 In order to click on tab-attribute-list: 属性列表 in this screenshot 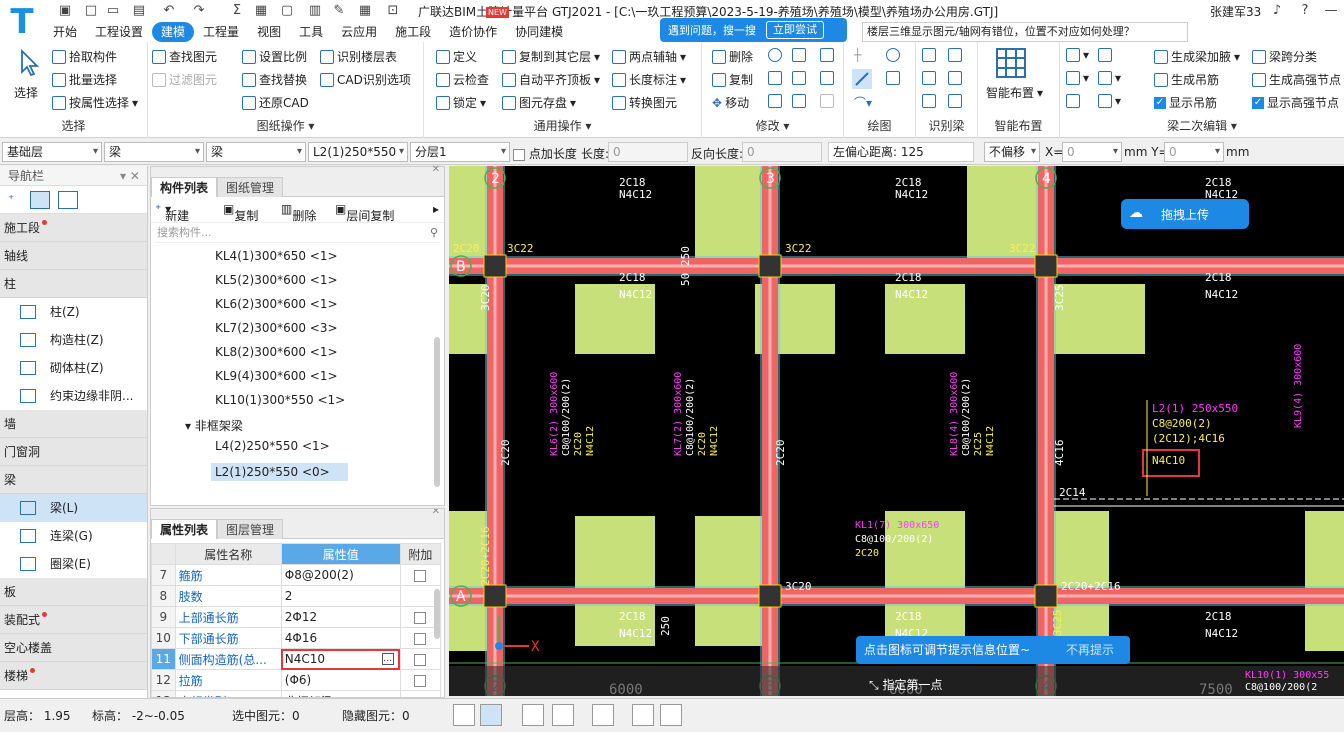, I will do `click(184, 529)`.